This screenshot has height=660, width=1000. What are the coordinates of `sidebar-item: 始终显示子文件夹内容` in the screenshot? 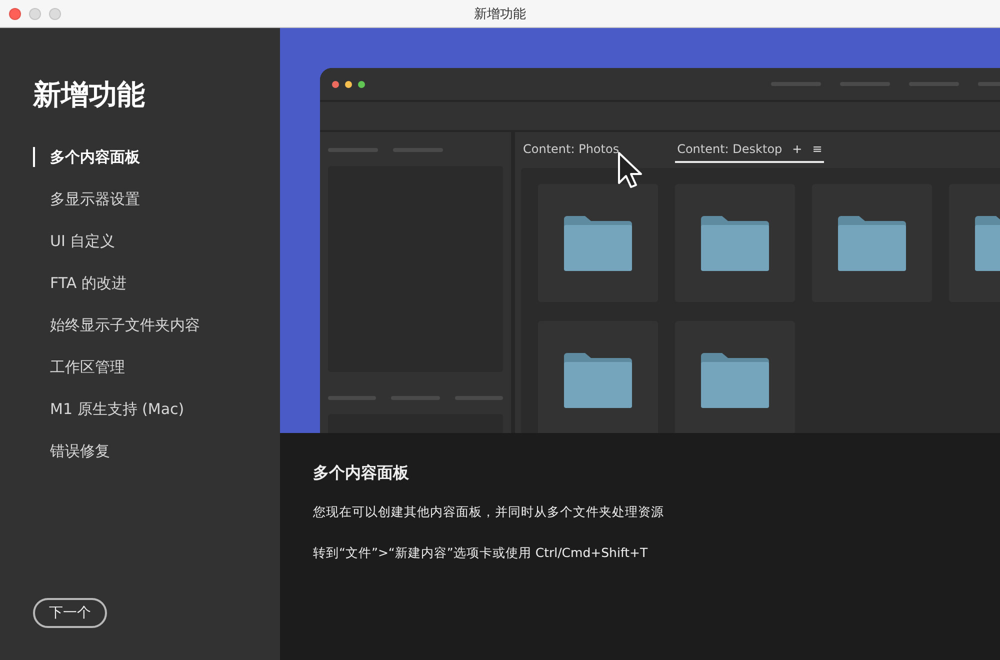 It's located at (125, 325).